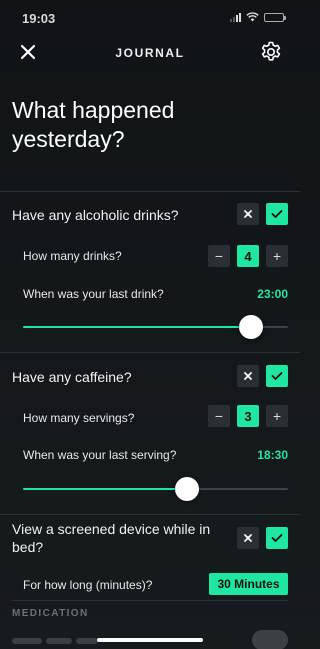 The image size is (320, 649). What do you see at coordinates (100, 455) in the screenshot?
I see `last-serving-label: When was your last serving?` at bounding box center [100, 455].